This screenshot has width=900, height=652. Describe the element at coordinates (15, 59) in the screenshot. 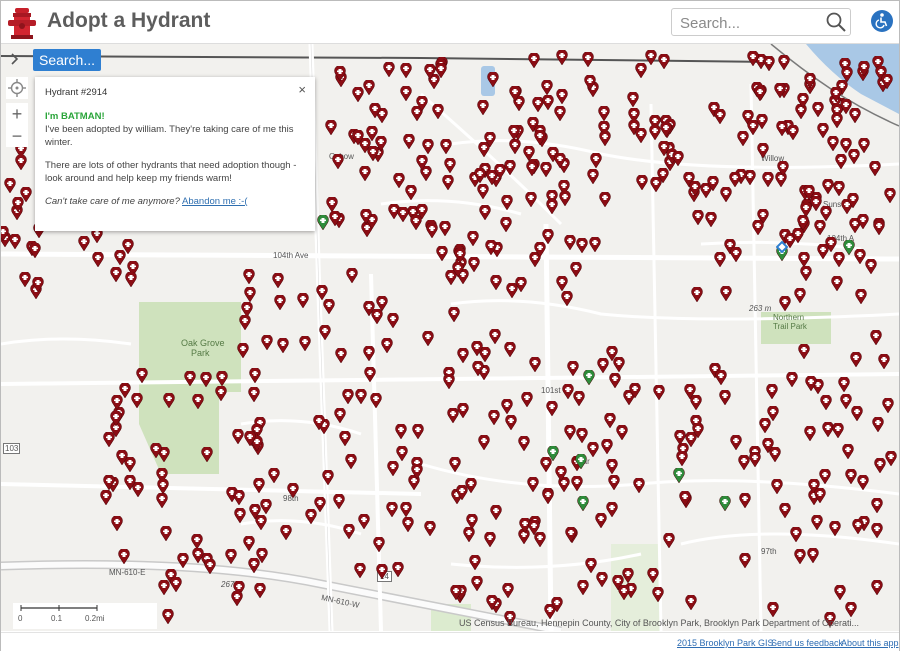

I see `panel-toggle-button` at that location.